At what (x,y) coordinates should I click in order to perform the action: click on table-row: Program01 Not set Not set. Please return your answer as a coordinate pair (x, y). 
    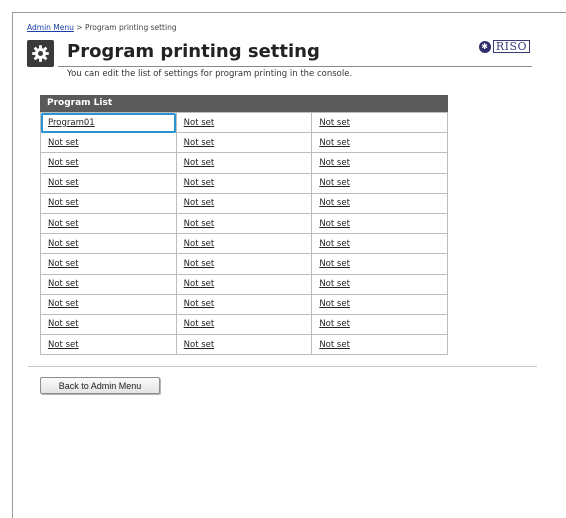
    Looking at the image, I should click on (244, 122).